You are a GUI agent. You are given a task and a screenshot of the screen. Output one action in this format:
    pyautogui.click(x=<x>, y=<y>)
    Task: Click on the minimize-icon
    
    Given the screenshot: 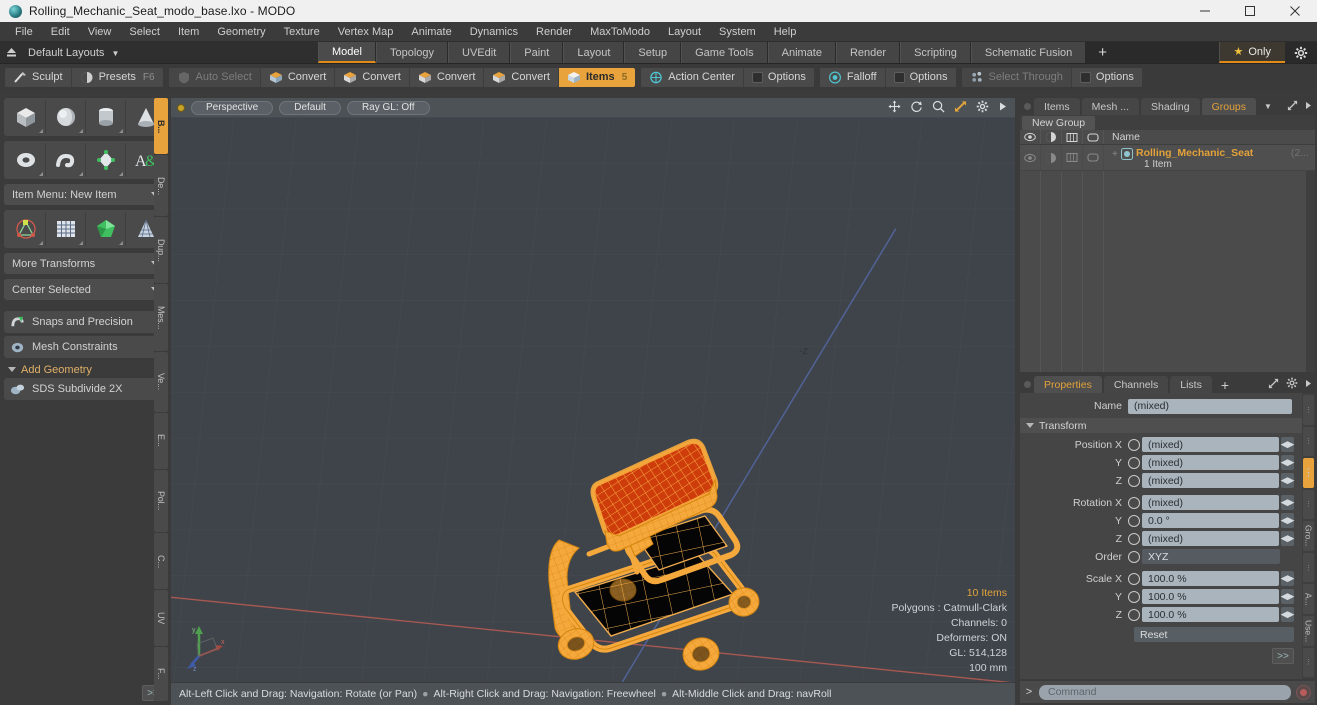 What is the action you would take?
    pyautogui.click(x=1204, y=11)
    